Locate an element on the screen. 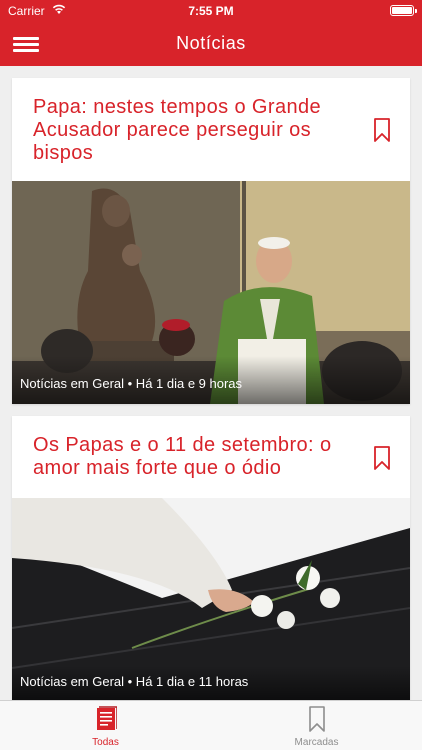  battery-icon is located at coordinates (403, 10).